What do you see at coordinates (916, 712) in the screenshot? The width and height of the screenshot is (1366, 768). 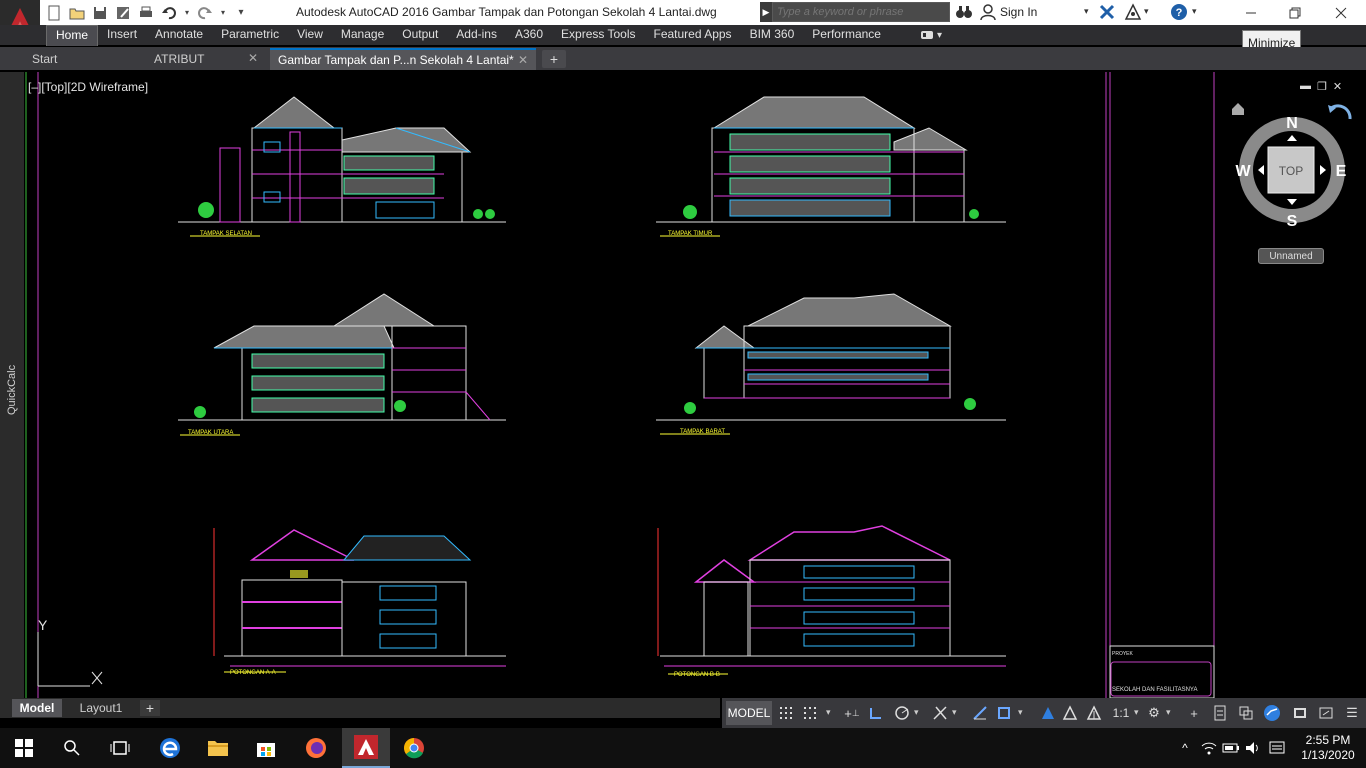 I see `polar-caret-icon: ▾` at bounding box center [916, 712].